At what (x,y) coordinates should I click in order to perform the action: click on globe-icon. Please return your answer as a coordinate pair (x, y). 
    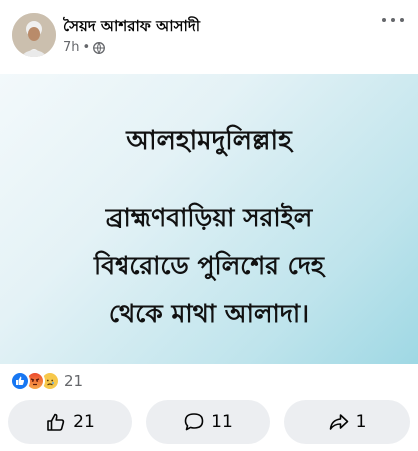
    Looking at the image, I should click on (99, 47).